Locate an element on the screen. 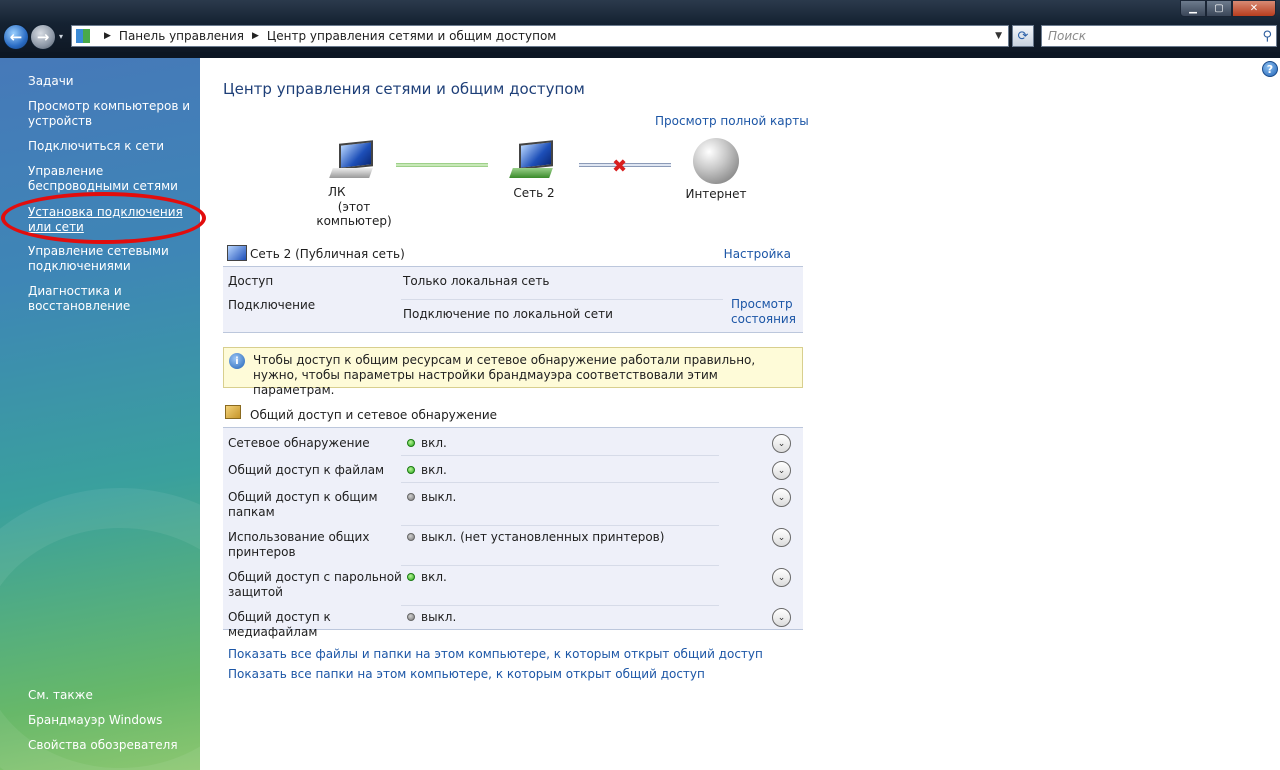 This screenshot has height=770, width=1280. task-view-computers: Просмотр компьютеров и устройств is located at coordinates (112, 114).